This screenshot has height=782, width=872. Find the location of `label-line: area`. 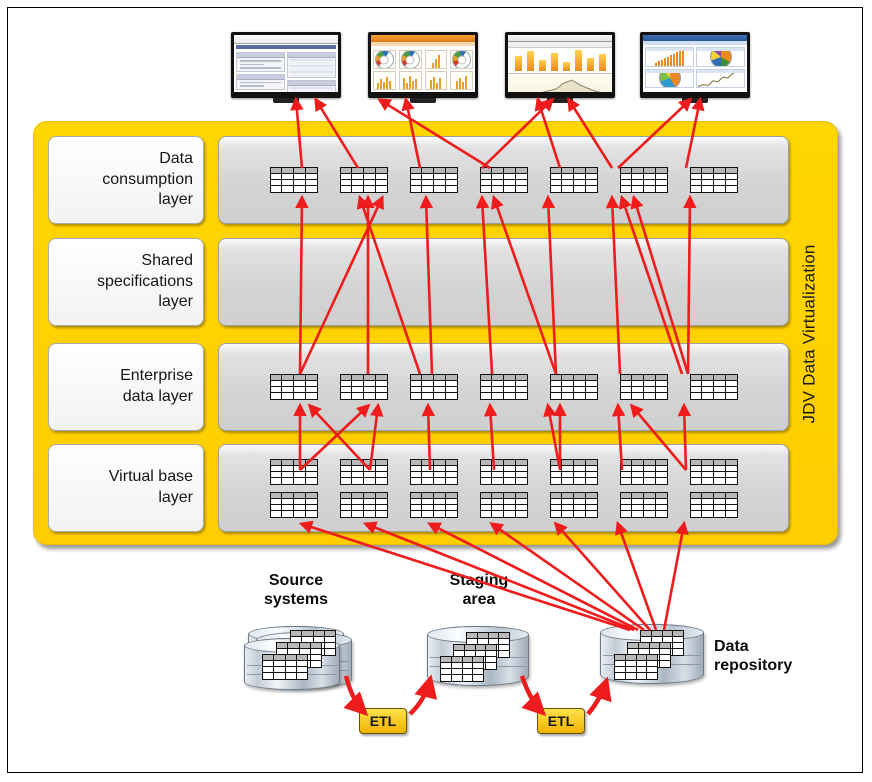

label-line: area is located at coordinates (479, 599).